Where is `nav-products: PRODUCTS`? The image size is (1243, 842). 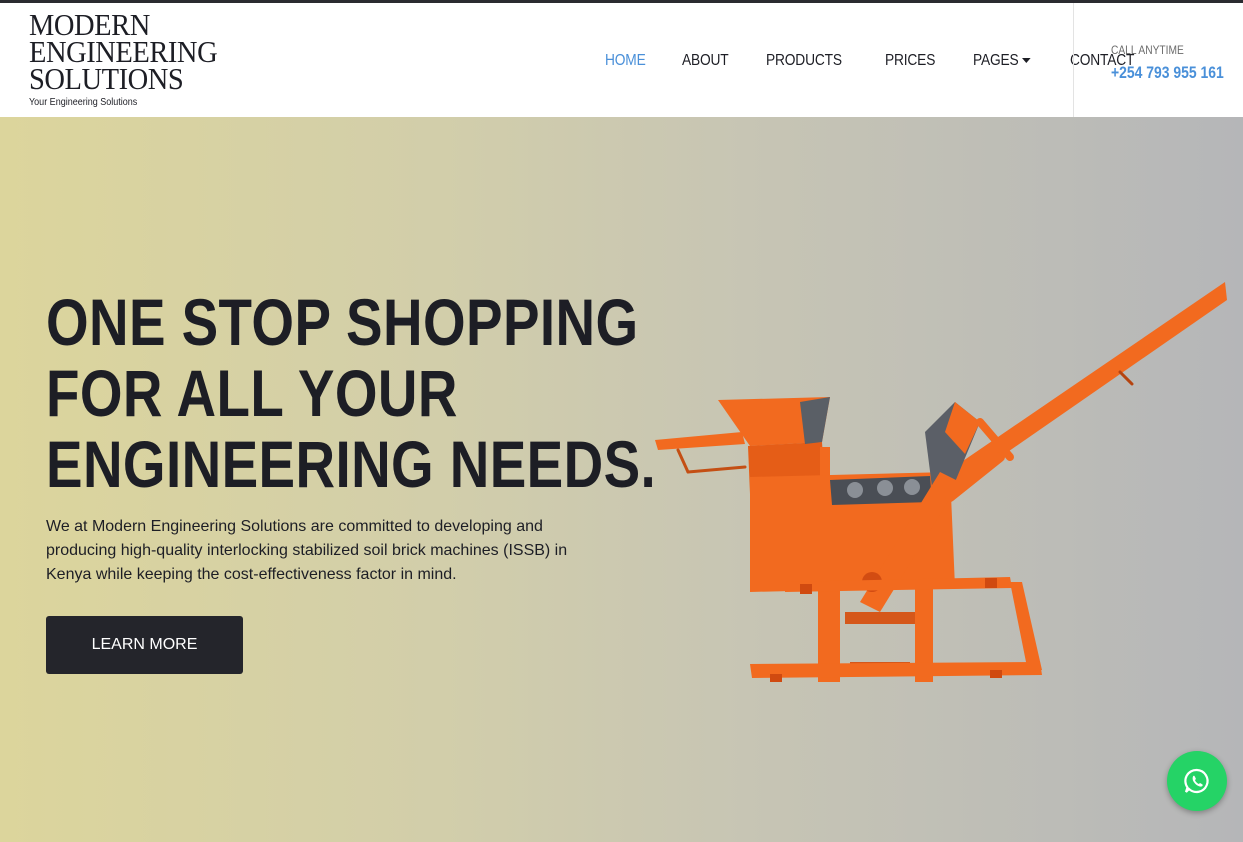
nav-products: PRODUCTS is located at coordinates (804, 61).